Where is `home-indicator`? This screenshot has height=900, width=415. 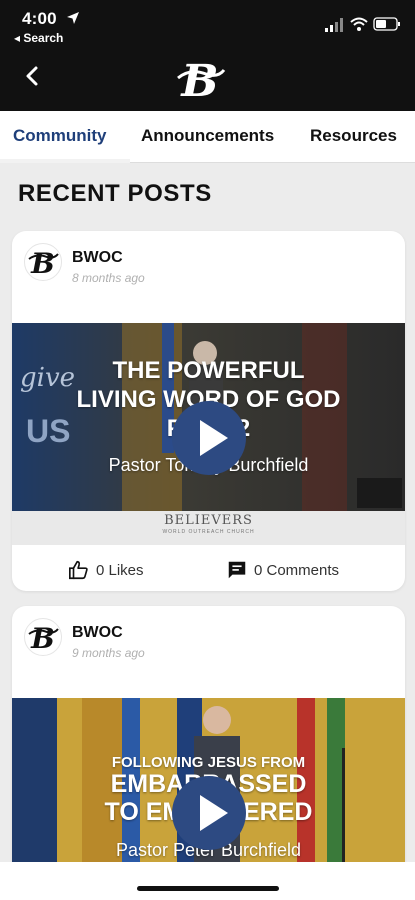
home-indicator is located at coordinates (208, 888).